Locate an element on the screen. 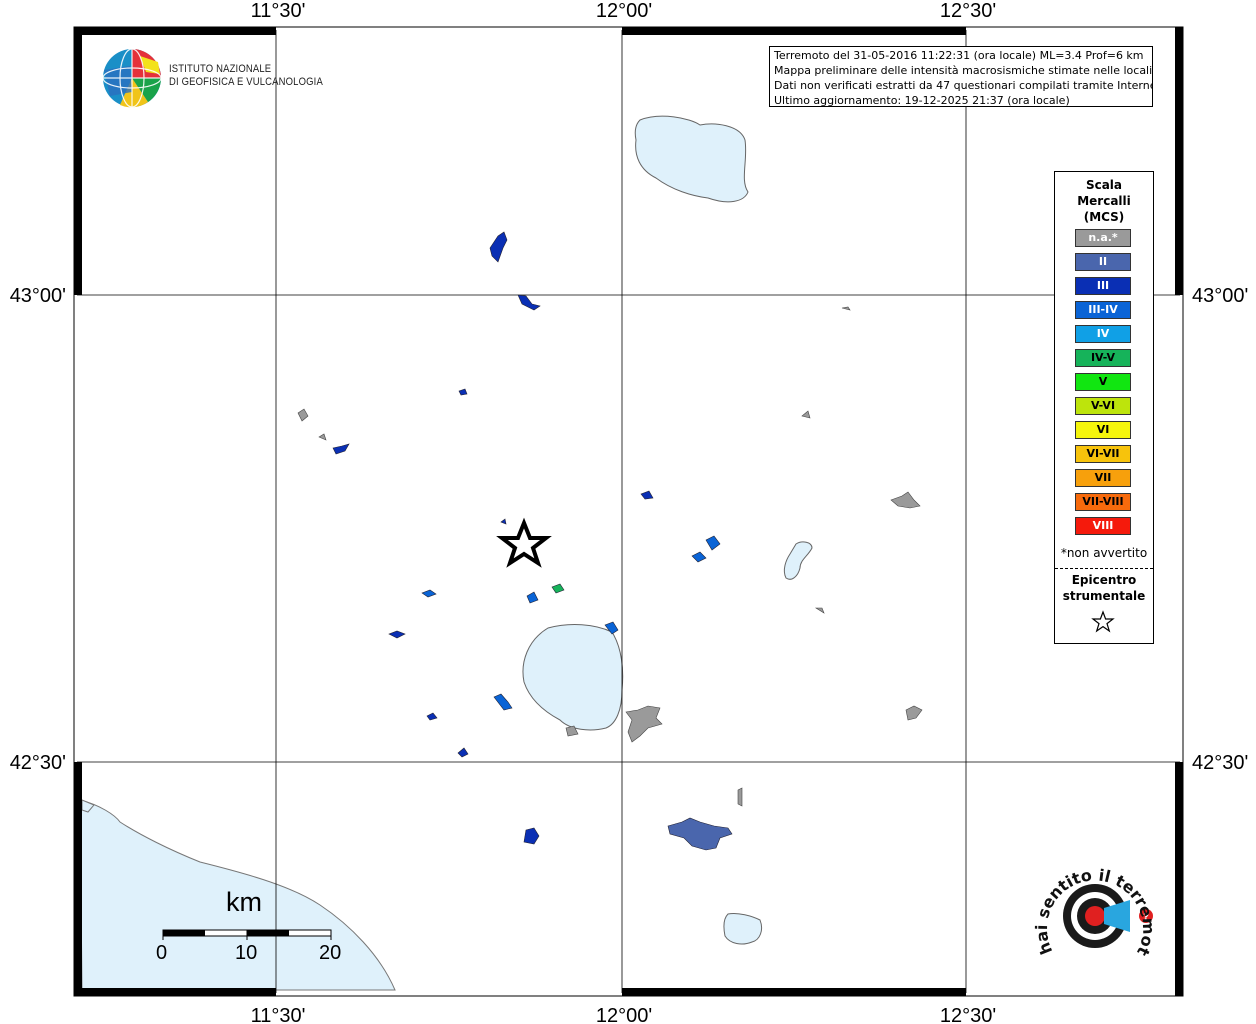 The width and height of the screenshot is (1256, 1024). ingv-globe-logo is located at coordinates (132, 78).